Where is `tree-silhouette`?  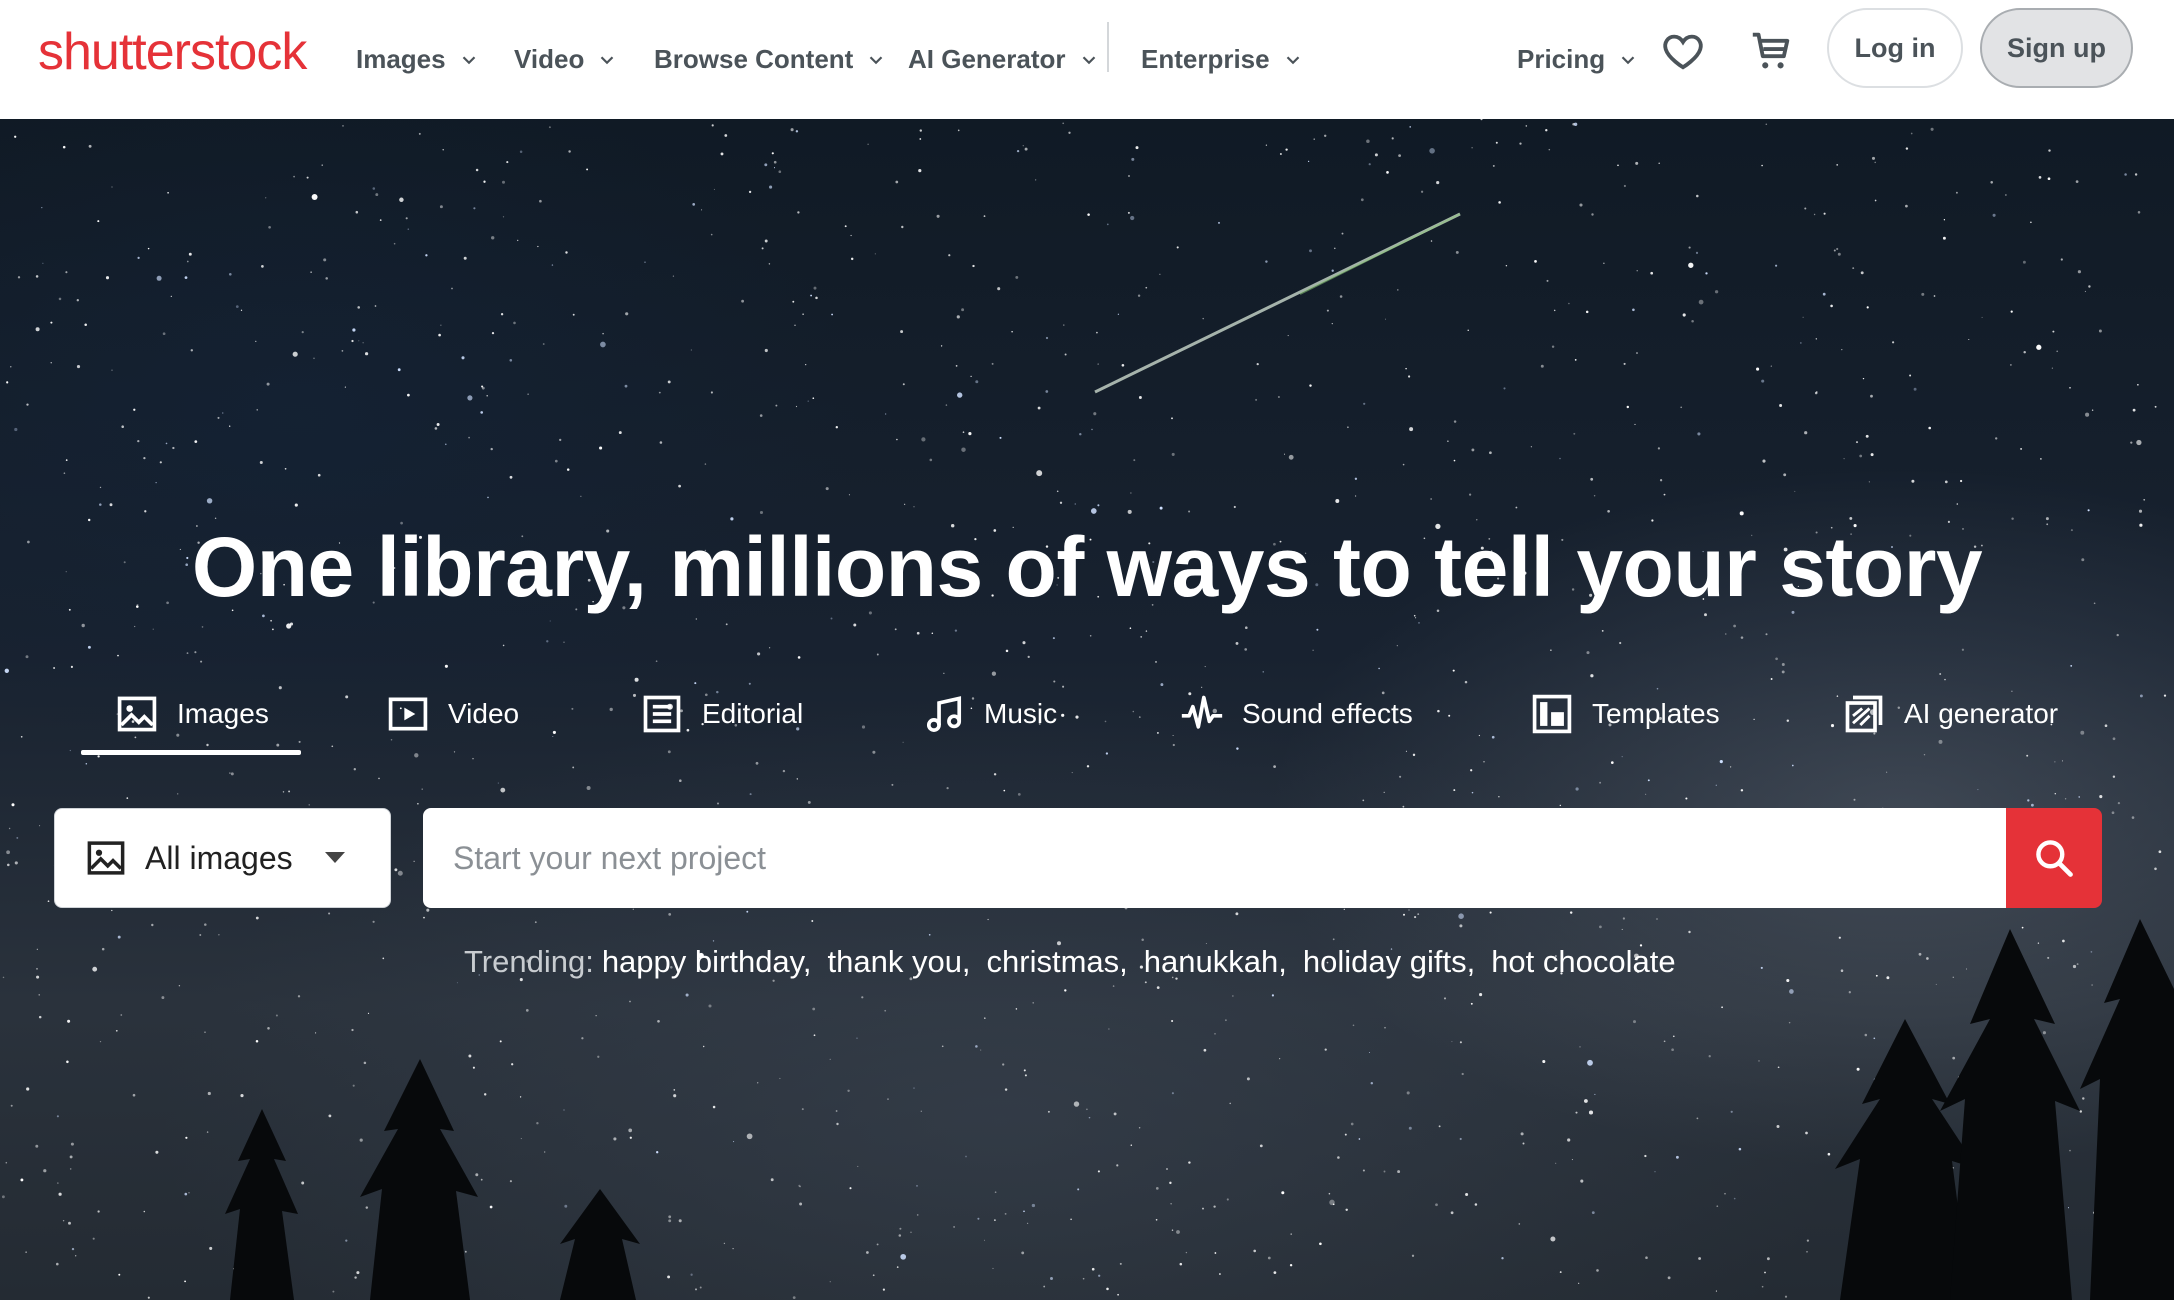 tree-silhouette is located at coordinates (261, 1204).